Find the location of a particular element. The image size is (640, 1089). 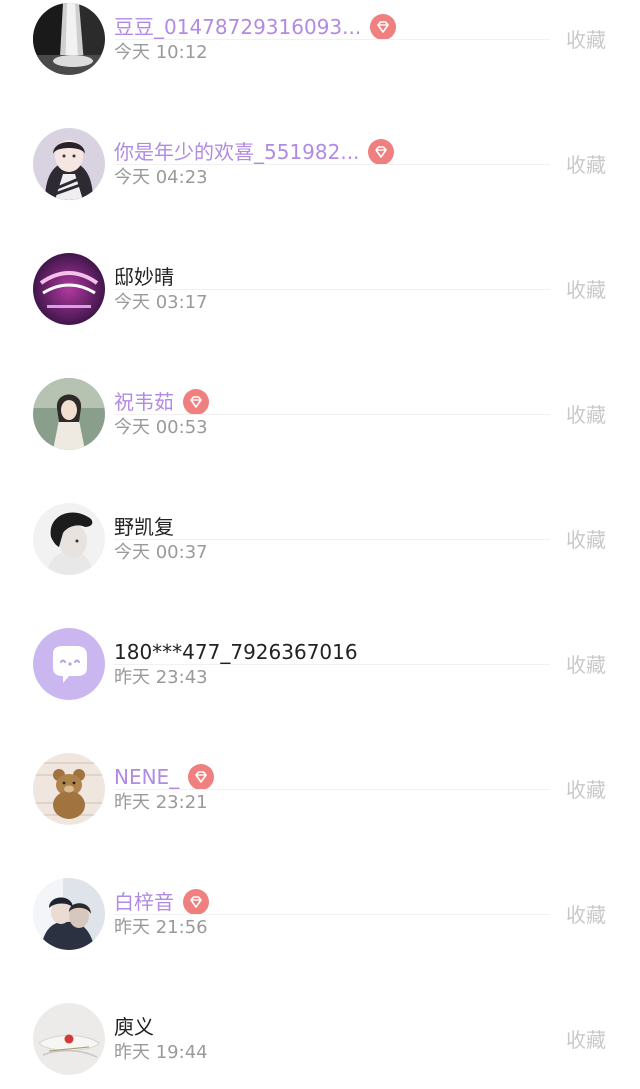

user-name: 野凯复 is located at coordinates (144, 527).